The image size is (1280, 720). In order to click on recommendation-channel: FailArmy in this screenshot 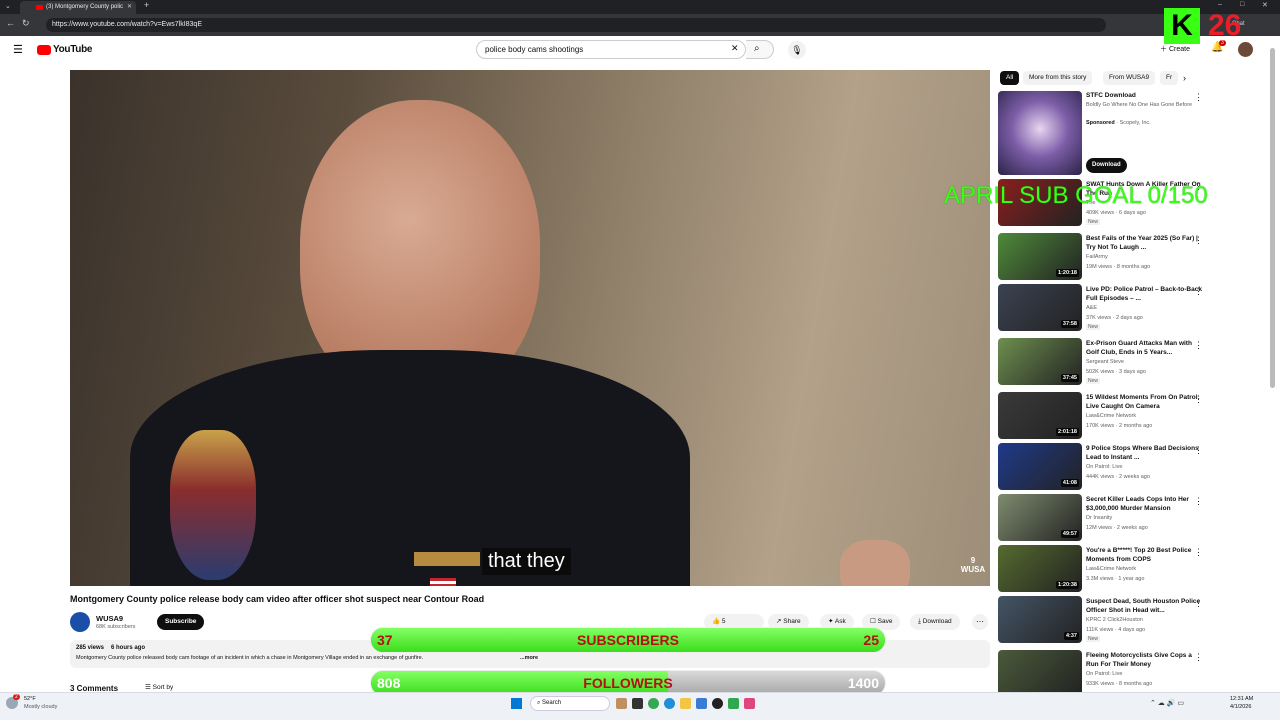, I will do `click(1097, 257)`.